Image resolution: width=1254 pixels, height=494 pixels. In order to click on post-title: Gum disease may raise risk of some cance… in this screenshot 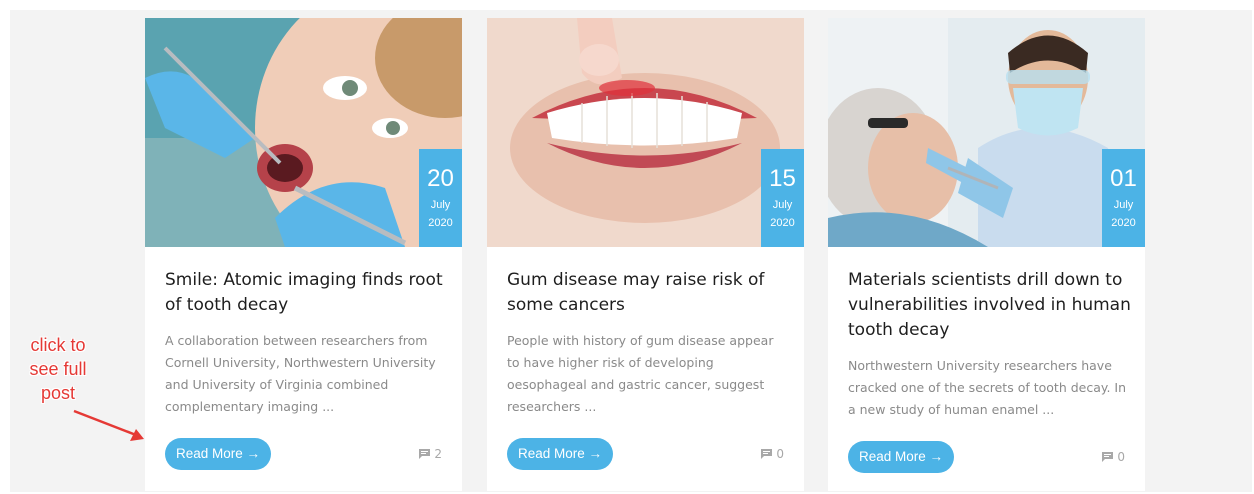, I will do `click(649, 293)`.